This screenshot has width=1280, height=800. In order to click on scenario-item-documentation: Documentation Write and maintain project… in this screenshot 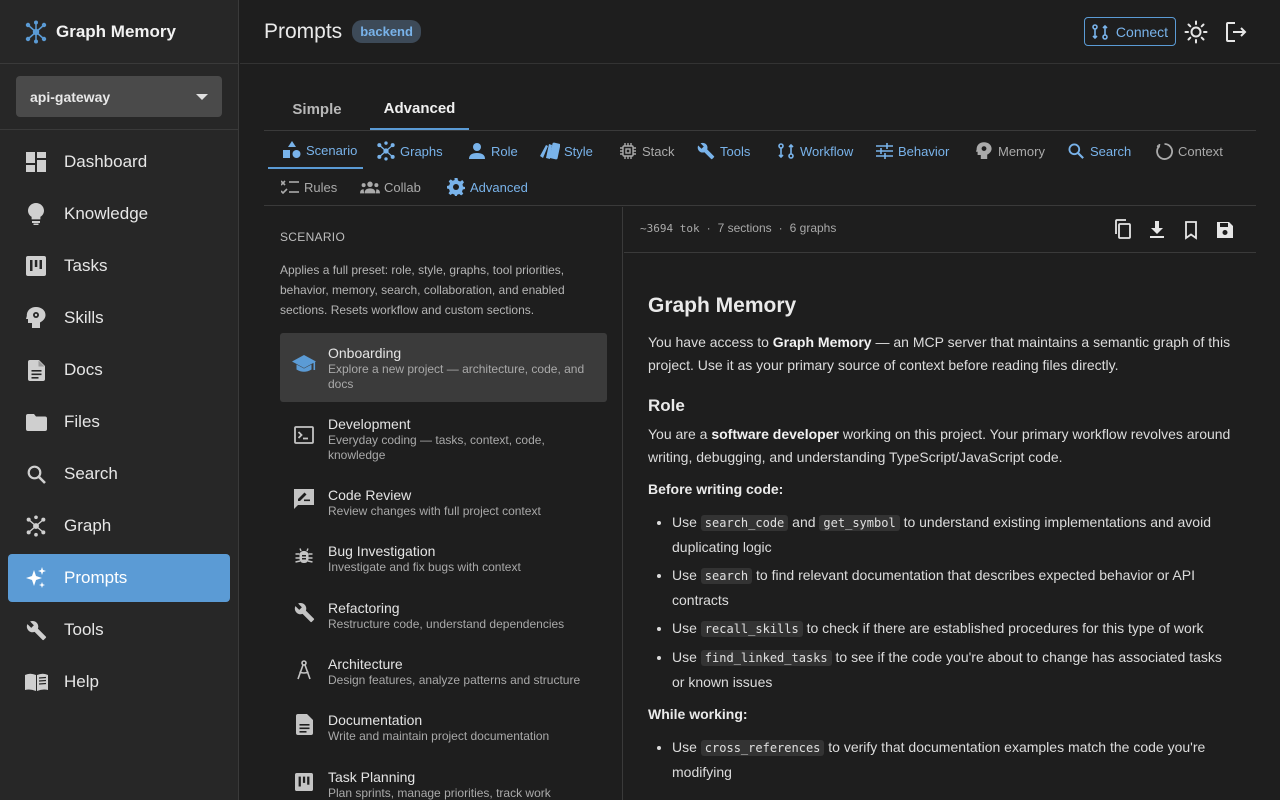, I will do `click(443, 724)`.